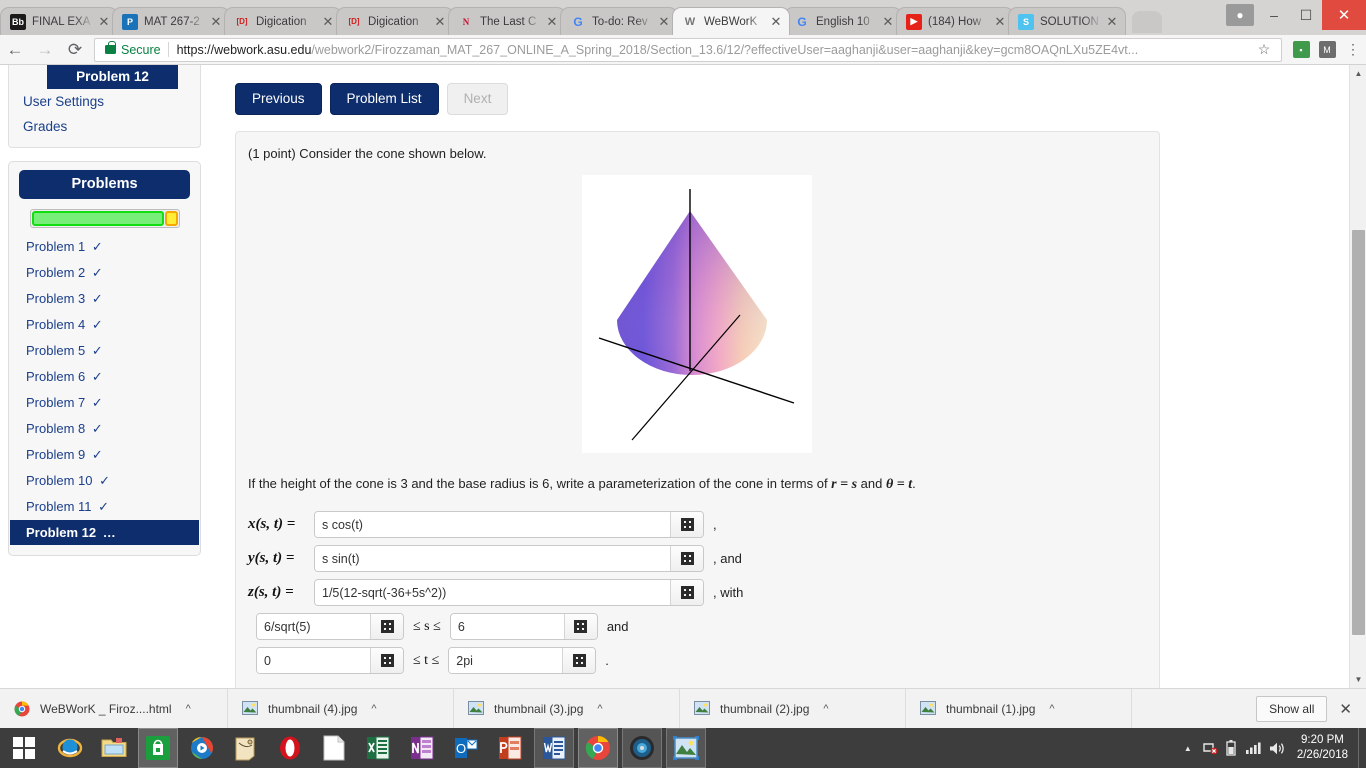 The height and width of the screenshot is (768, 1366). Describe the element at coordinates (45, 50) in the screenshot. I see `forward-button: →` at that location.